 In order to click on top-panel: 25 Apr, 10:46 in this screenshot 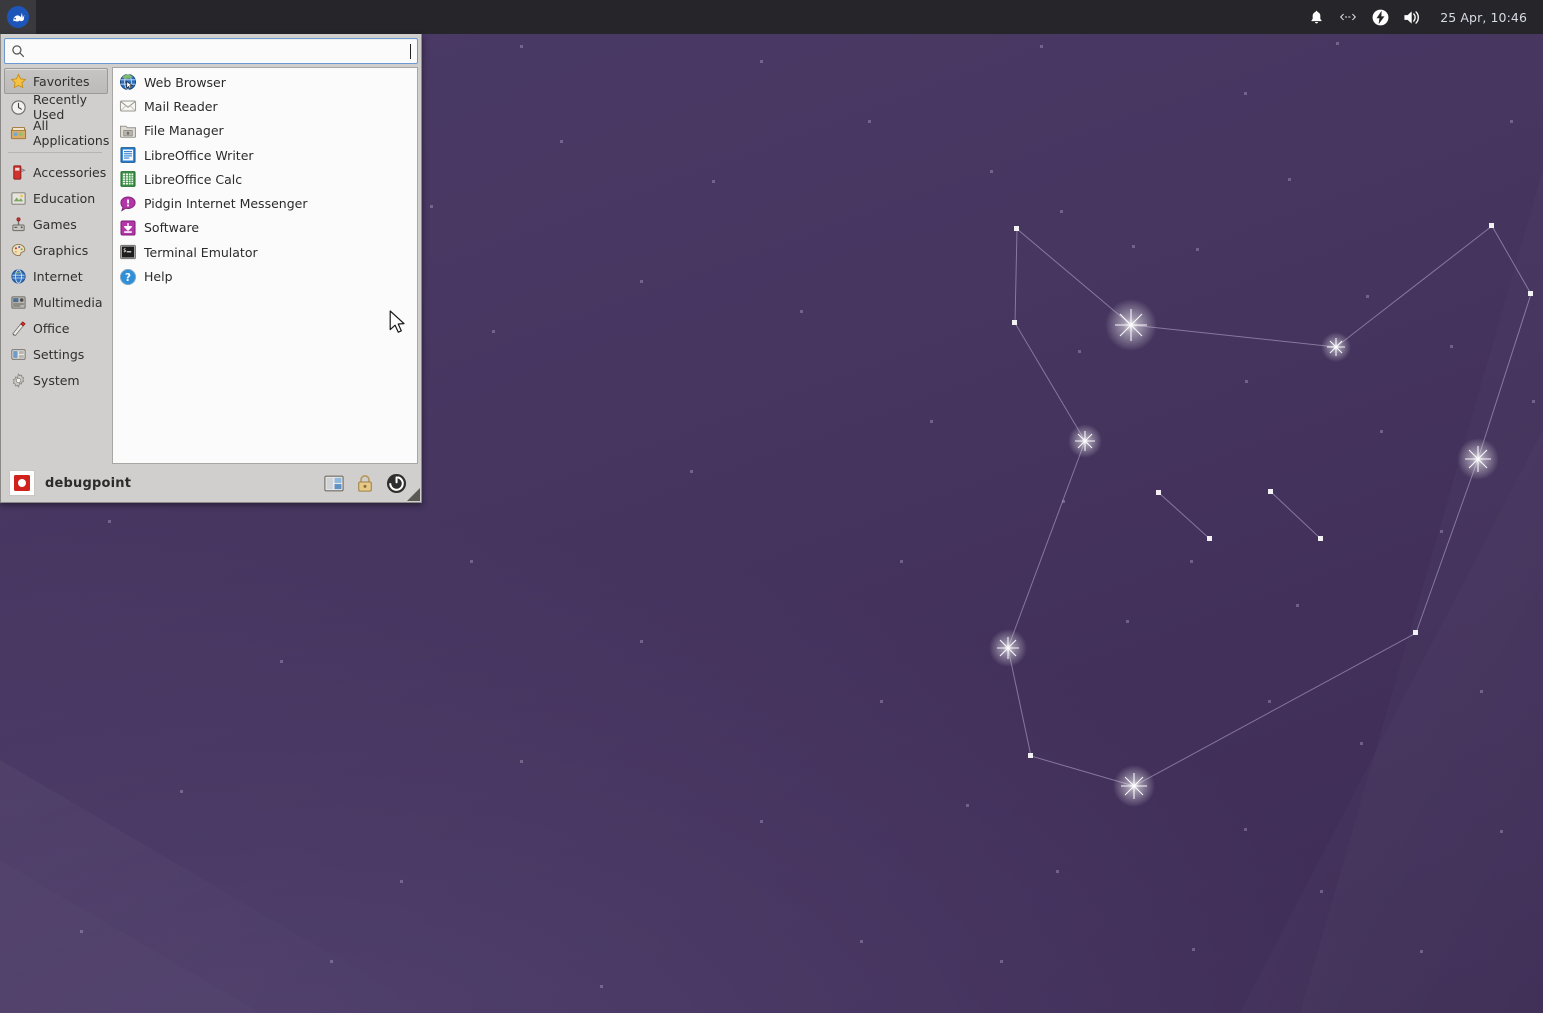, I will do `click(771, 17)`.